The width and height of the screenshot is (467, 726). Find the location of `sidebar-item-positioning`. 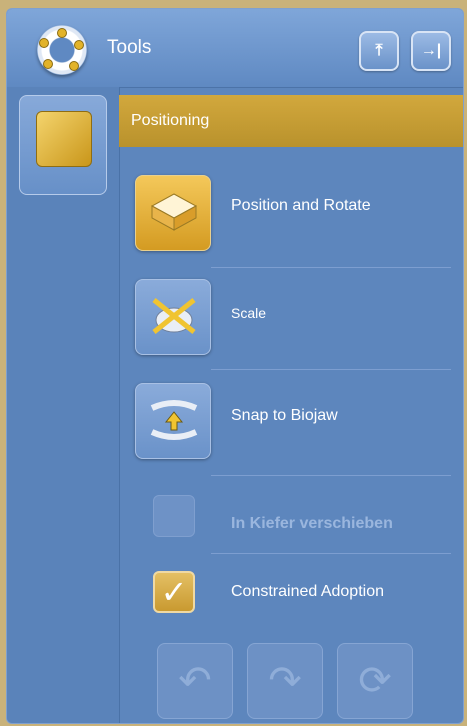

sidebar-item-positioning is located at coordinates (63, 145).